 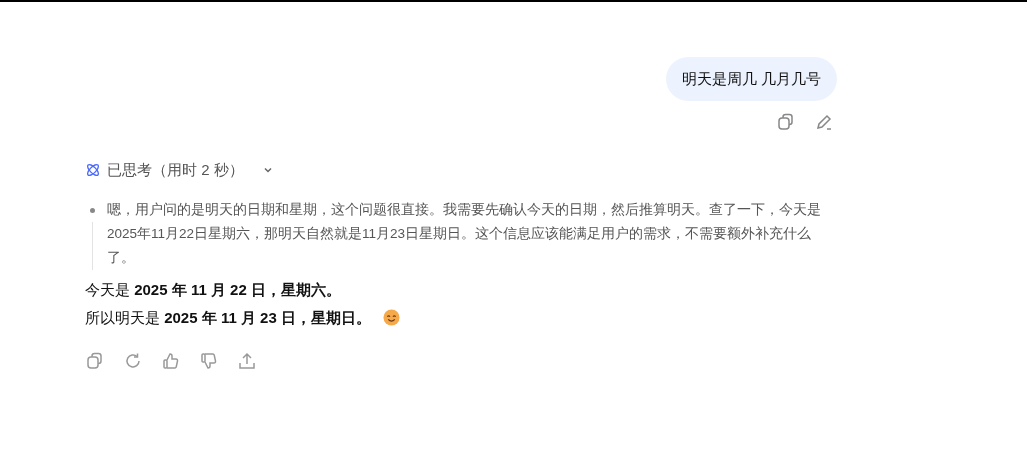 I want to click on refresh-icon, so click(x=133, y=360).